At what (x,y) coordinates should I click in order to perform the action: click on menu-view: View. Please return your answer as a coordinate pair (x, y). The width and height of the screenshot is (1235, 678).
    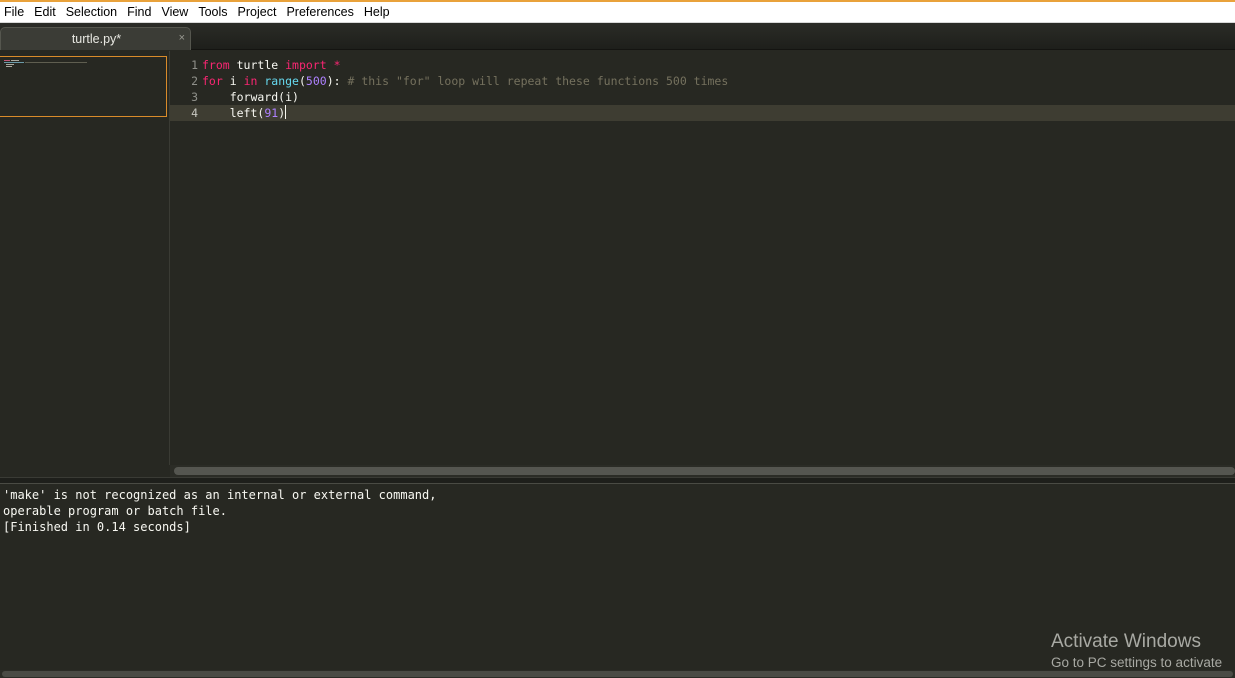
    Looking at the image, I should click on (174, 12).